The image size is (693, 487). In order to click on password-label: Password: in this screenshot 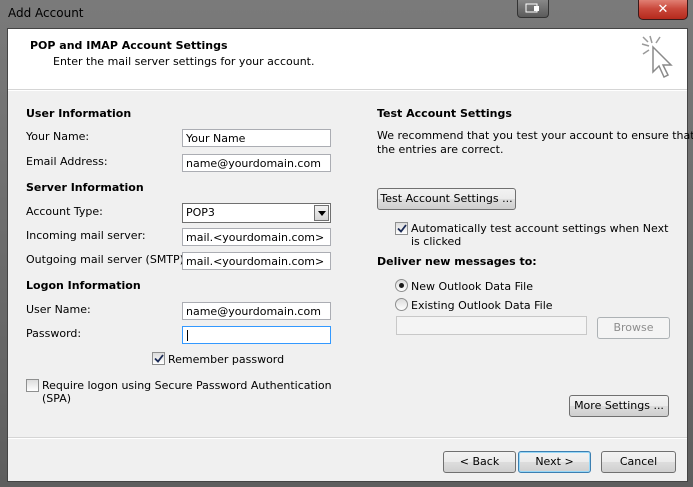, I will do `click(54, 333)`.